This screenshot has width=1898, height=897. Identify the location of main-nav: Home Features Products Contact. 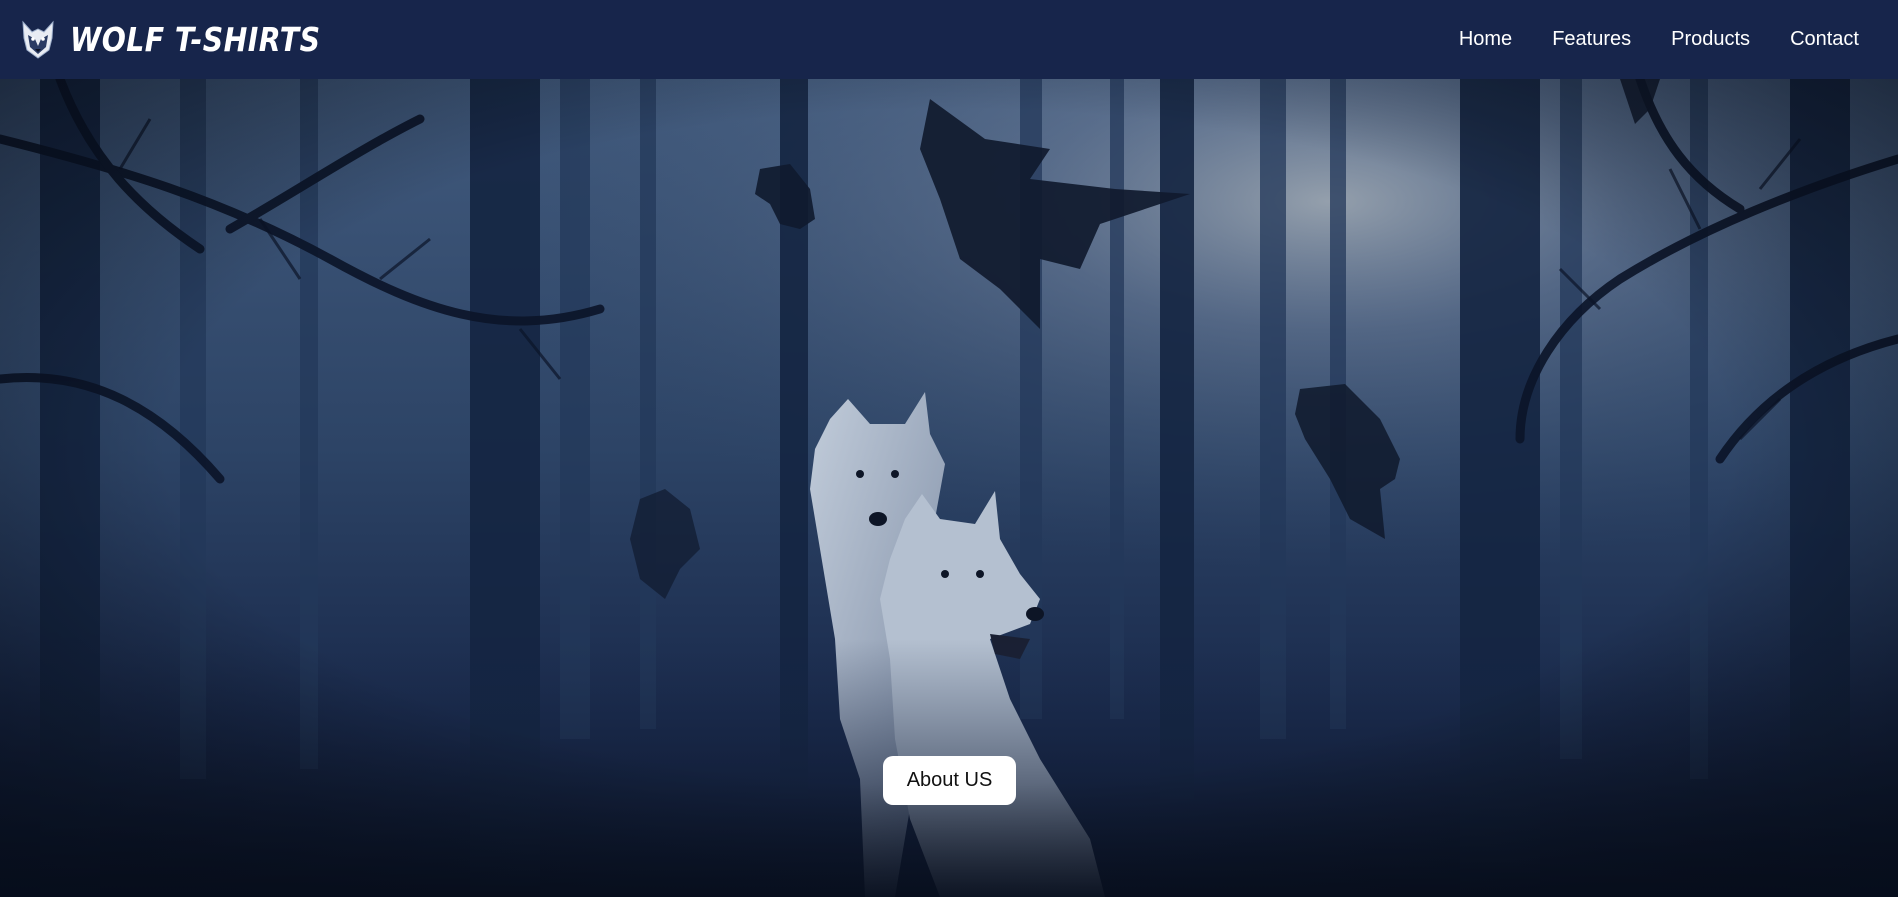
(1659, 39).